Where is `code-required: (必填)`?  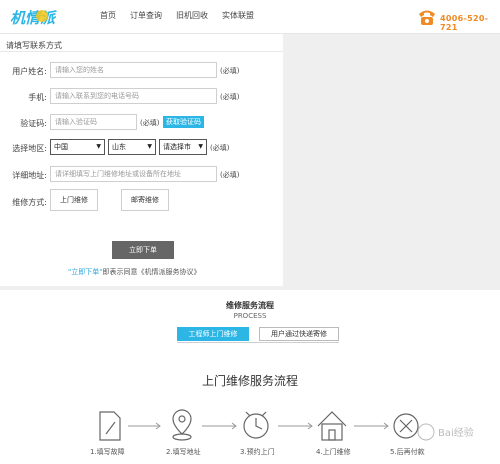 code-required: (必填) is located at coordinates (150, 123).